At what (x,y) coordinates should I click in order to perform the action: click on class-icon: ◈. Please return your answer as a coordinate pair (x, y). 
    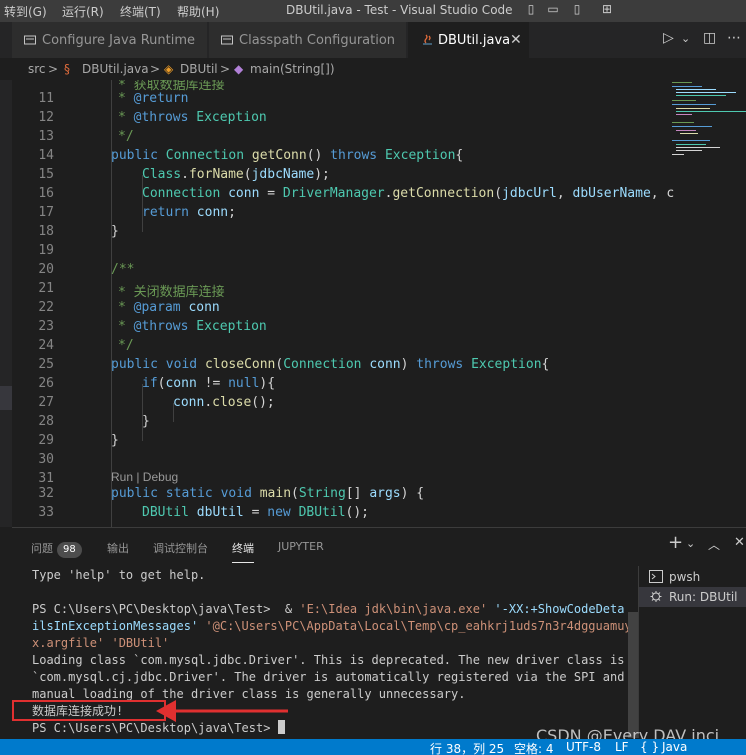
    Looking at the image, I should click on (169, 69).